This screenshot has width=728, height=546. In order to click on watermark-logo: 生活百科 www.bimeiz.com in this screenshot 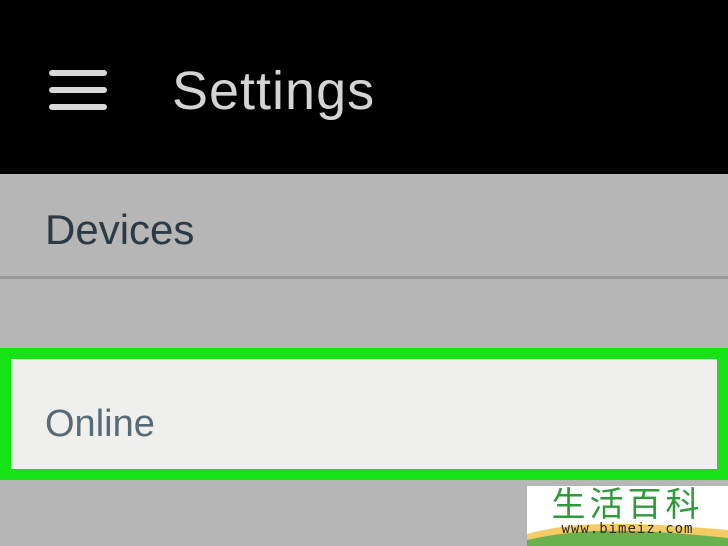, I will do `click(627, 516)`.